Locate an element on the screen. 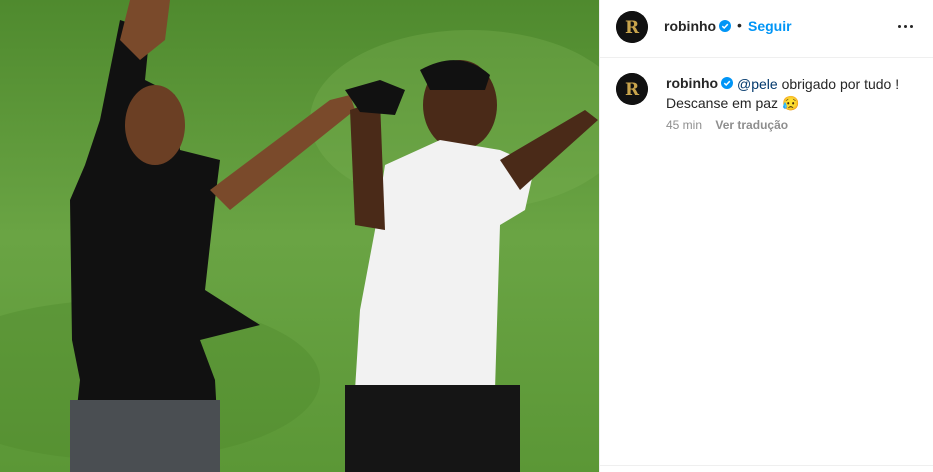 The image size is (933, 472). post-header: R robinho • Seguir is located at coordinates (766, 29).